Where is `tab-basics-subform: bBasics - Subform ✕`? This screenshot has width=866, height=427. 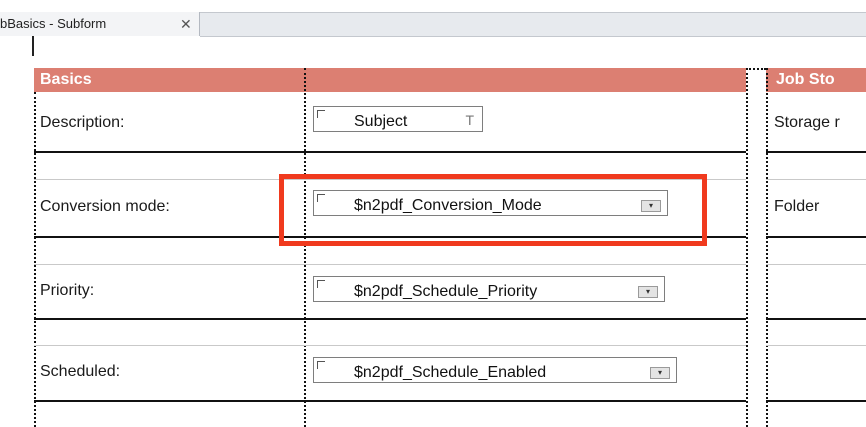 tab-basics-subform: bBasics - Subform ✕ is located at coordinates (100, 24).